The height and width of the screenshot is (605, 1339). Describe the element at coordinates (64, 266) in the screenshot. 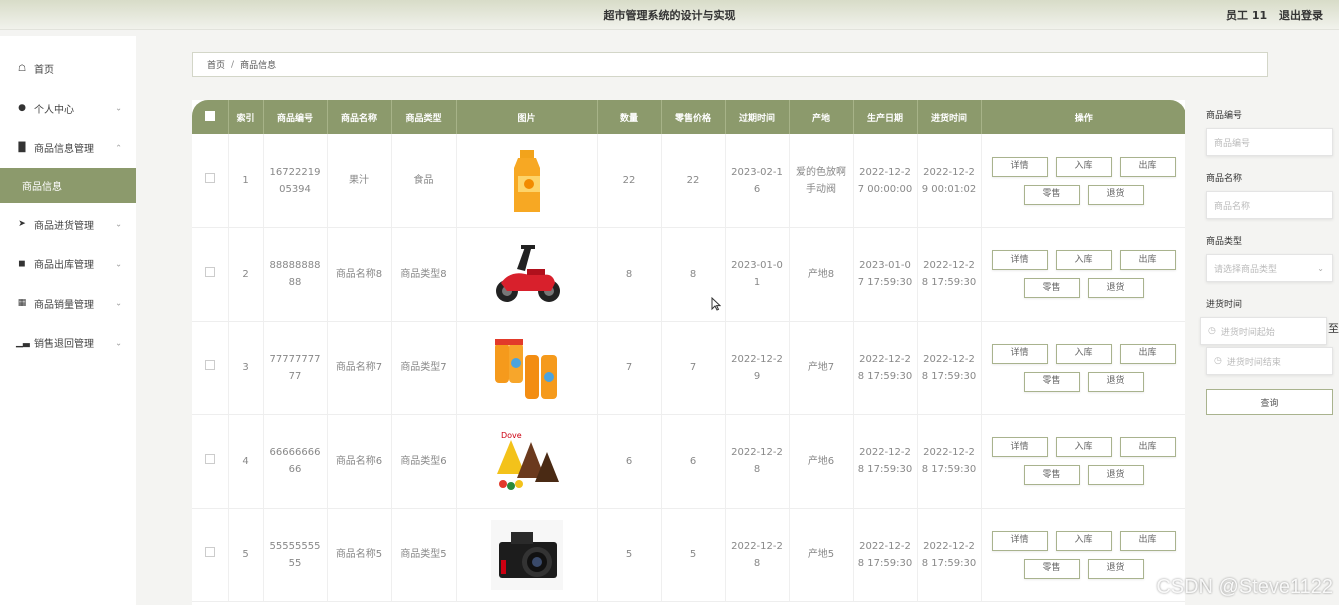

I see `sidebar-item-label: 商品出库管理` at that location.